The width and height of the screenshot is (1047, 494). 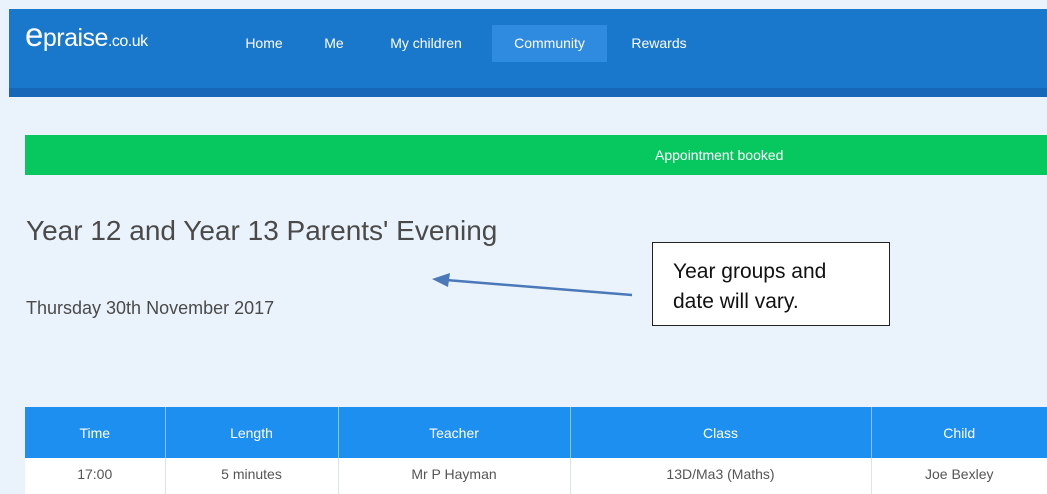 I want to click on nav-community: Community, so click(x=549, y=43).